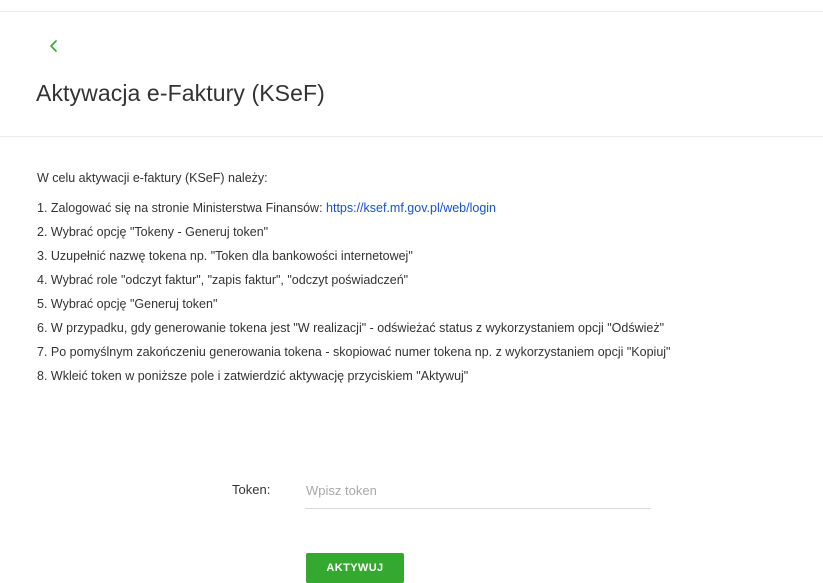 The image size is (823, 583). I want to click on instruction-step: 2. Wybrać opcję "Tokeny - Generuj token", so click(153, 232).